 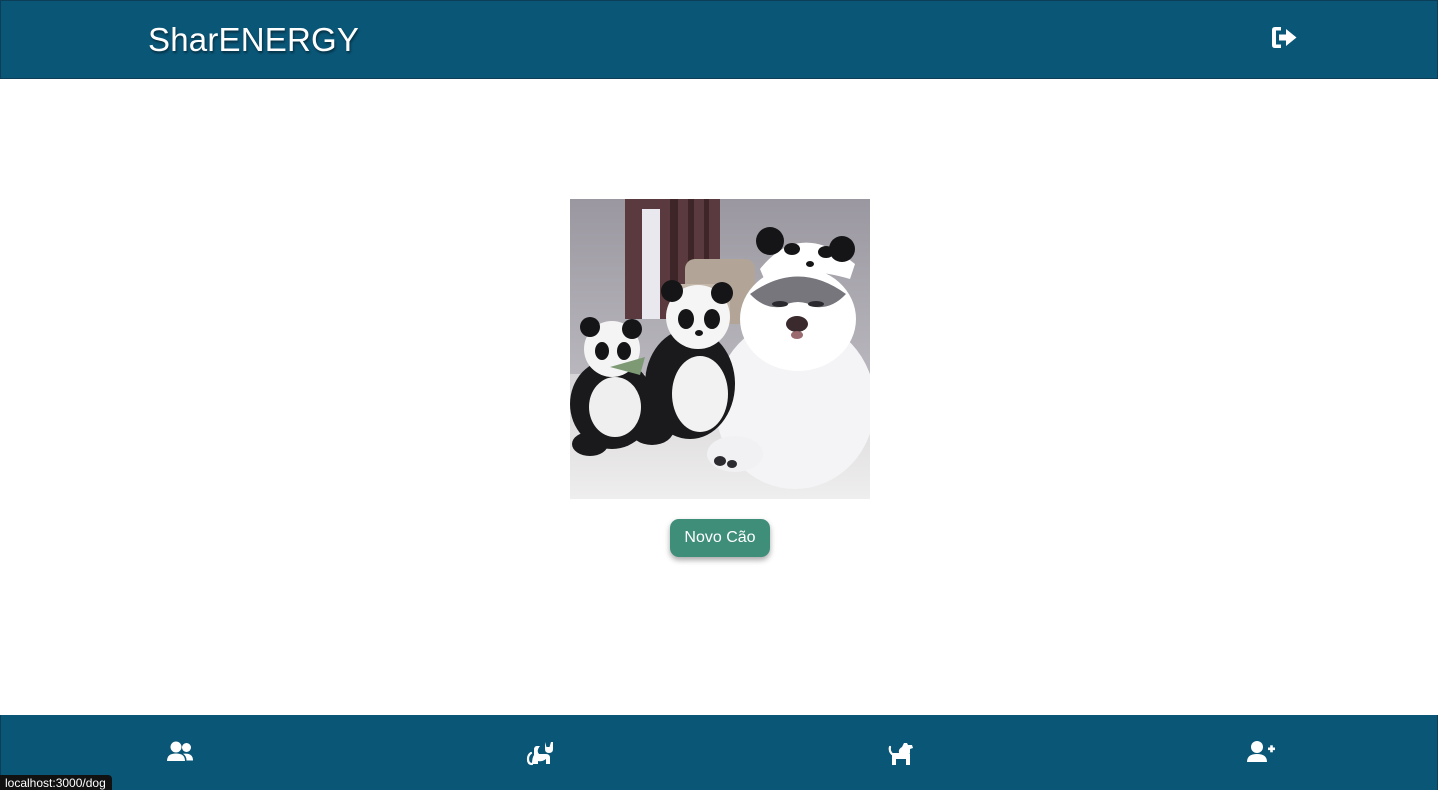 I want to click on dog-icon, so click(x=902, y=753).